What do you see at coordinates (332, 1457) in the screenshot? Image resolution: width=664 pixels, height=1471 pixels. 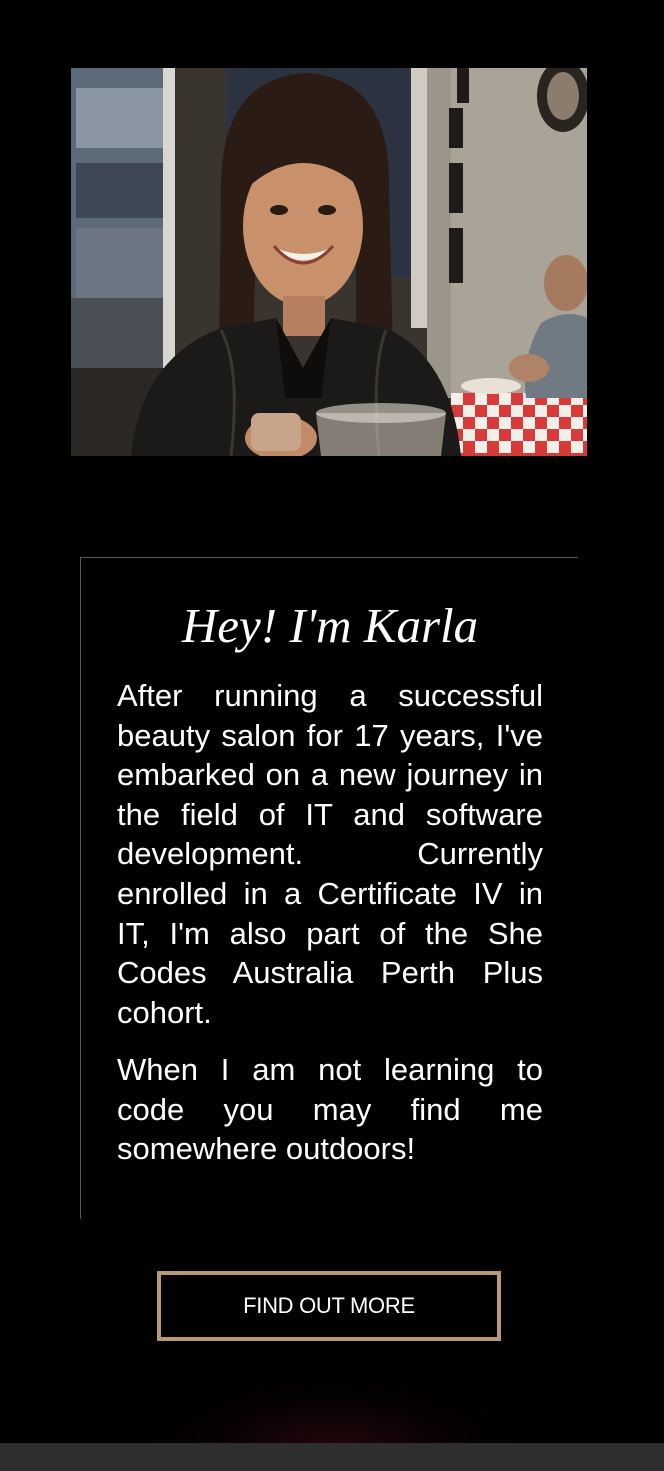 I see `footer-bar` at bounding box center [332, 1457].